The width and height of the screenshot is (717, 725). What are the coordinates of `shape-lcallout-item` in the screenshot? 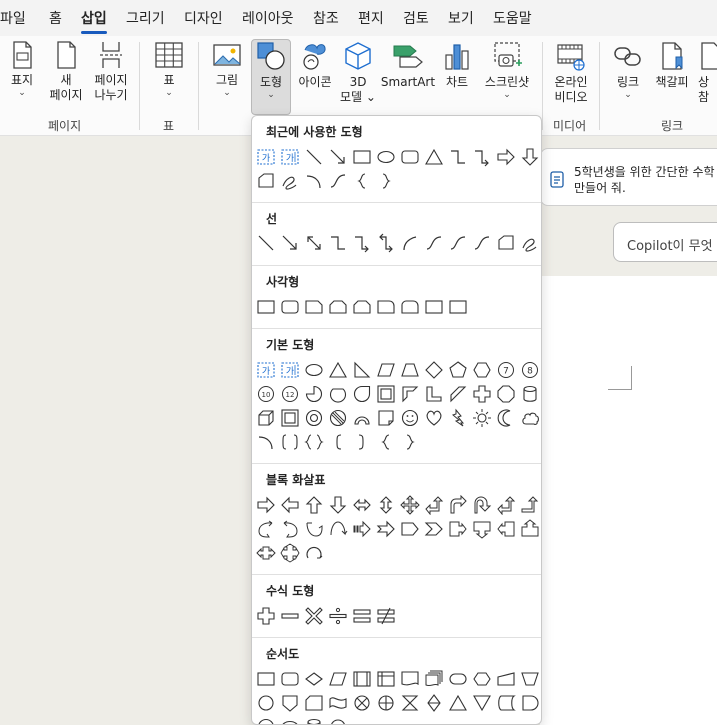 It's located at (506, 529).